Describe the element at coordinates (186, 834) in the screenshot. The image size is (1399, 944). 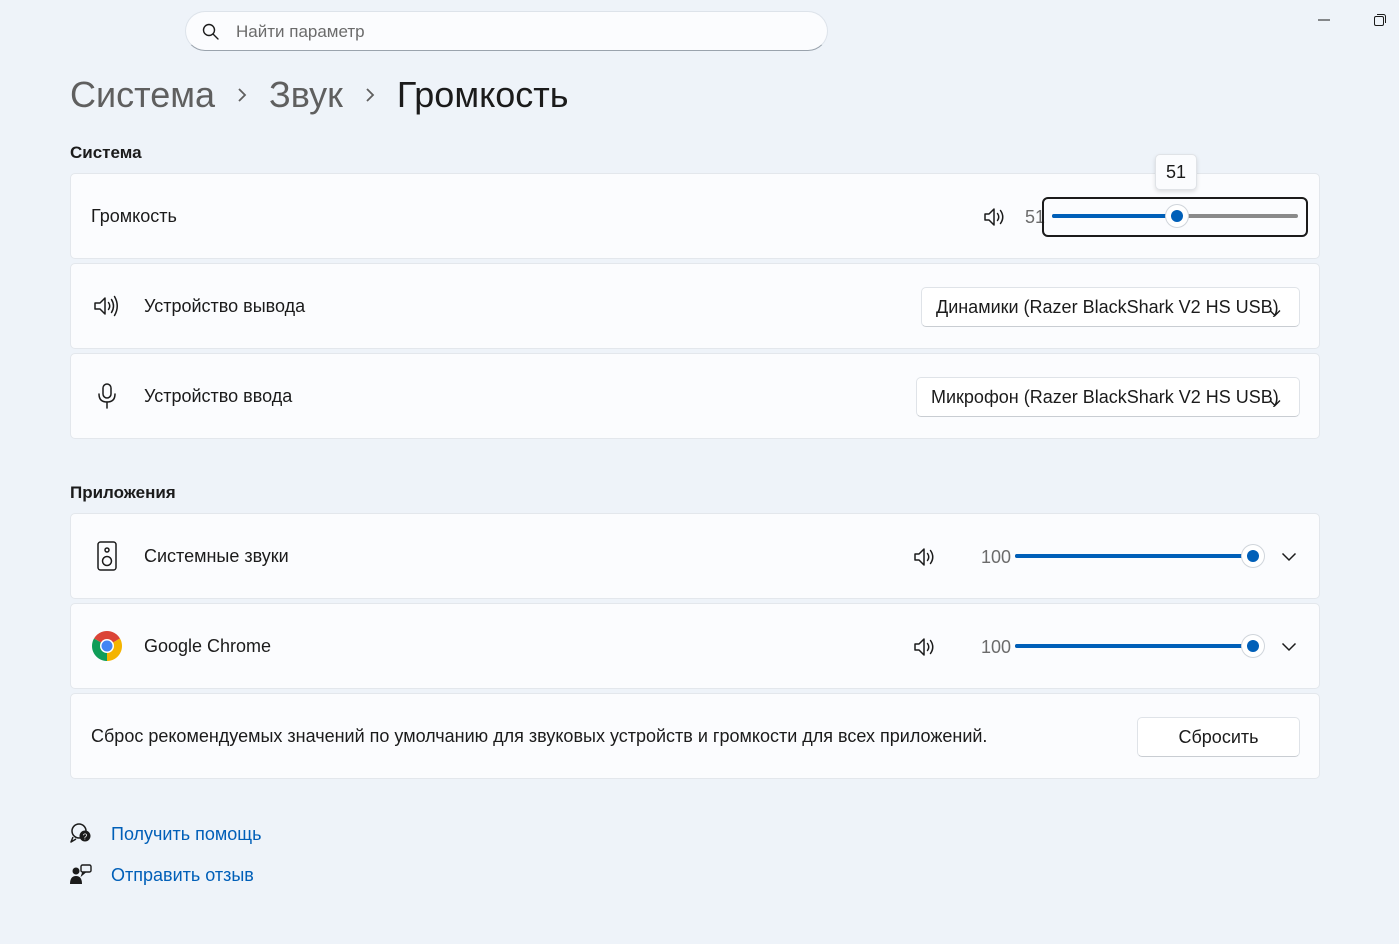
I see `get-help-link: Получить помощь` at that location.